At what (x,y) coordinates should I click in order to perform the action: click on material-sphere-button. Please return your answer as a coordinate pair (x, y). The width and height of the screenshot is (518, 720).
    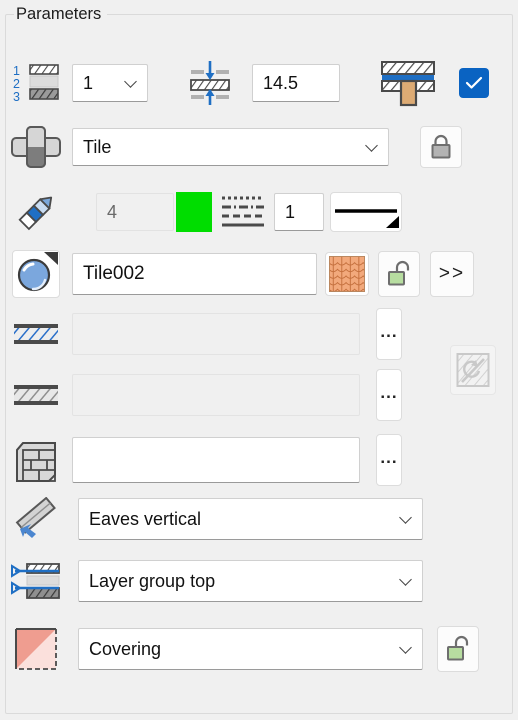
    Looking at the image, I should click on (36, 274).